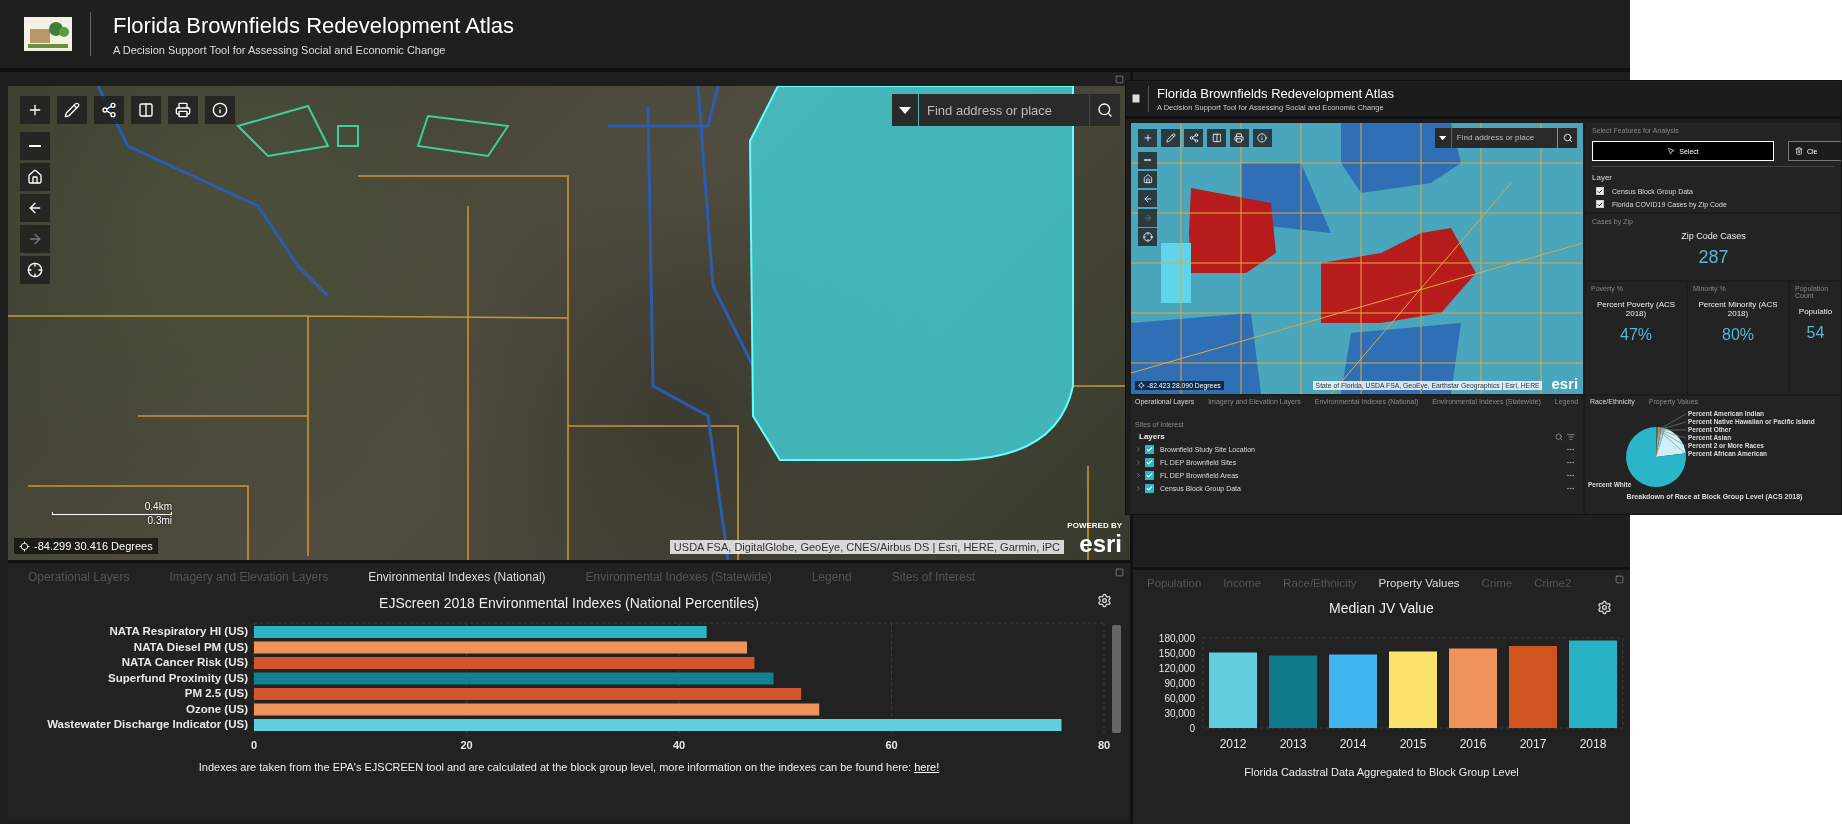  What do you see at coordinates (280, 49) in the screenshot?
I see `app-subtitle: A Decision Support Tool for Assessing Social and Economic Change` at bounding box center [280, 49].